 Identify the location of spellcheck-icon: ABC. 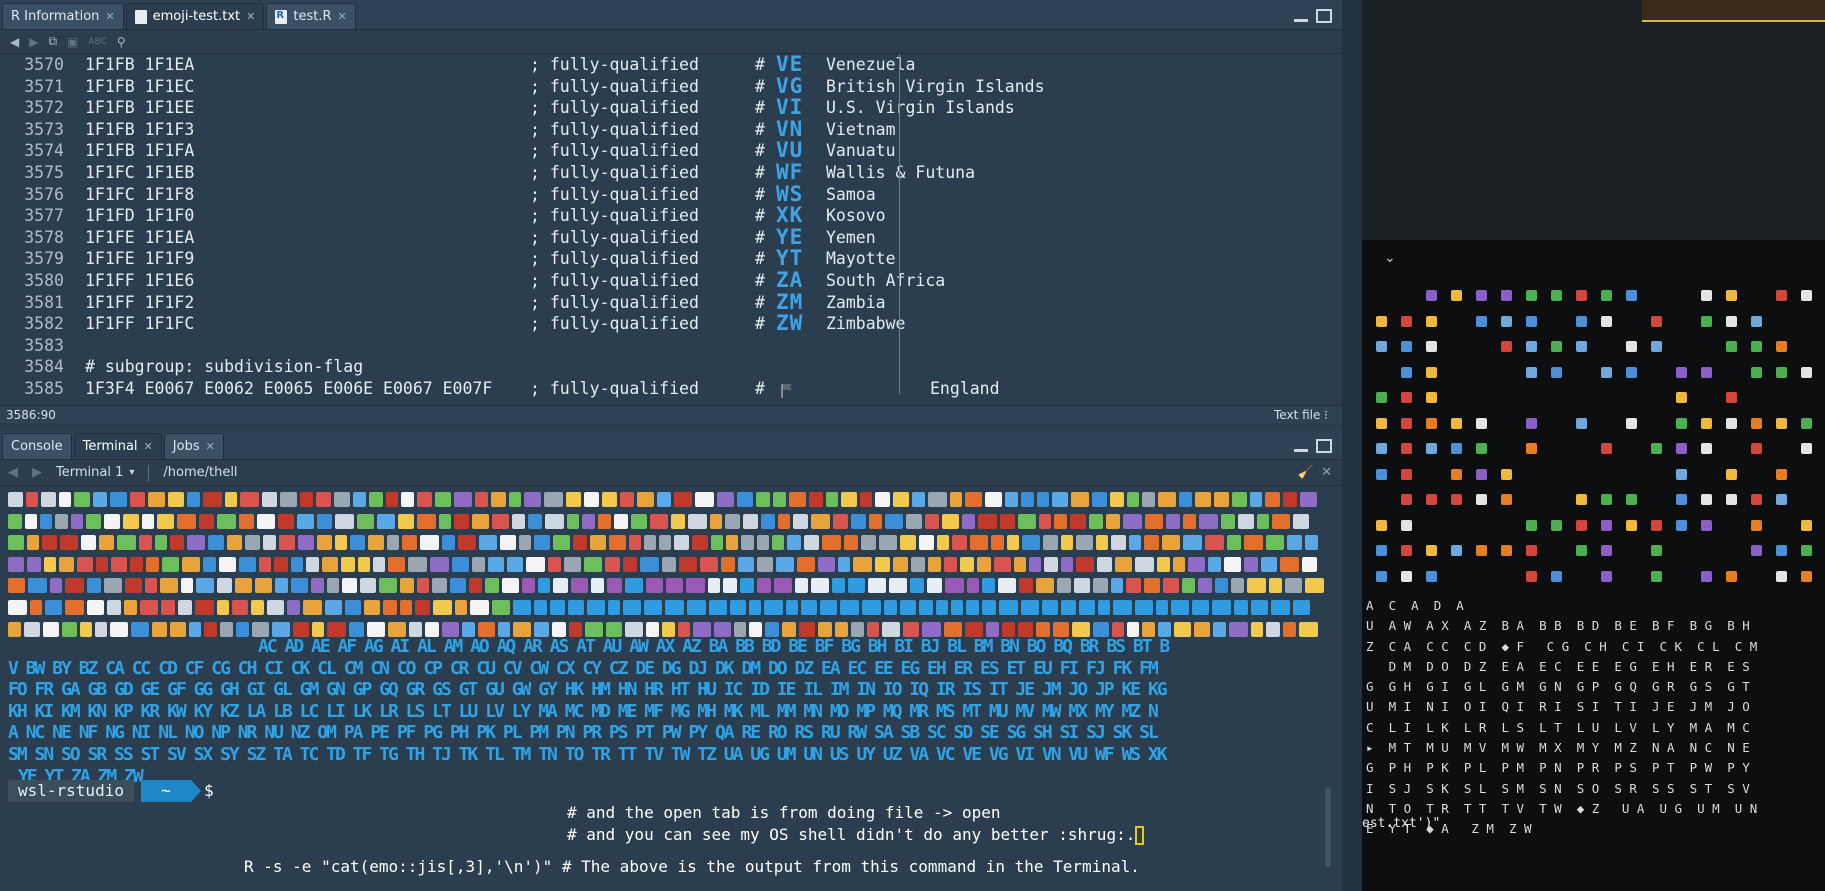
(97, 42).